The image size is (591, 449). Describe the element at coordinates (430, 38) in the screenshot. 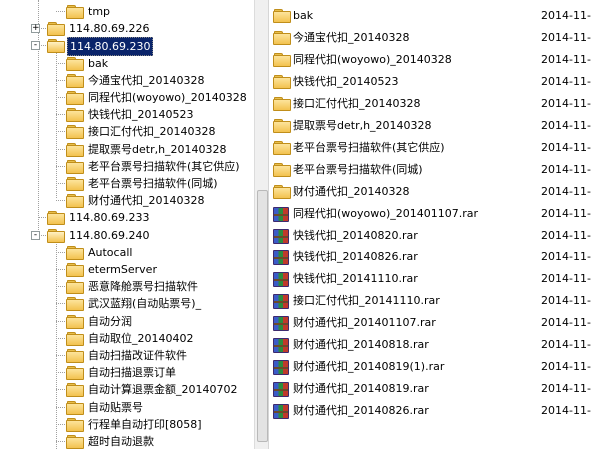

I see `file-list-row: 今通宝代扣_20140328 2014-11-` at that location.